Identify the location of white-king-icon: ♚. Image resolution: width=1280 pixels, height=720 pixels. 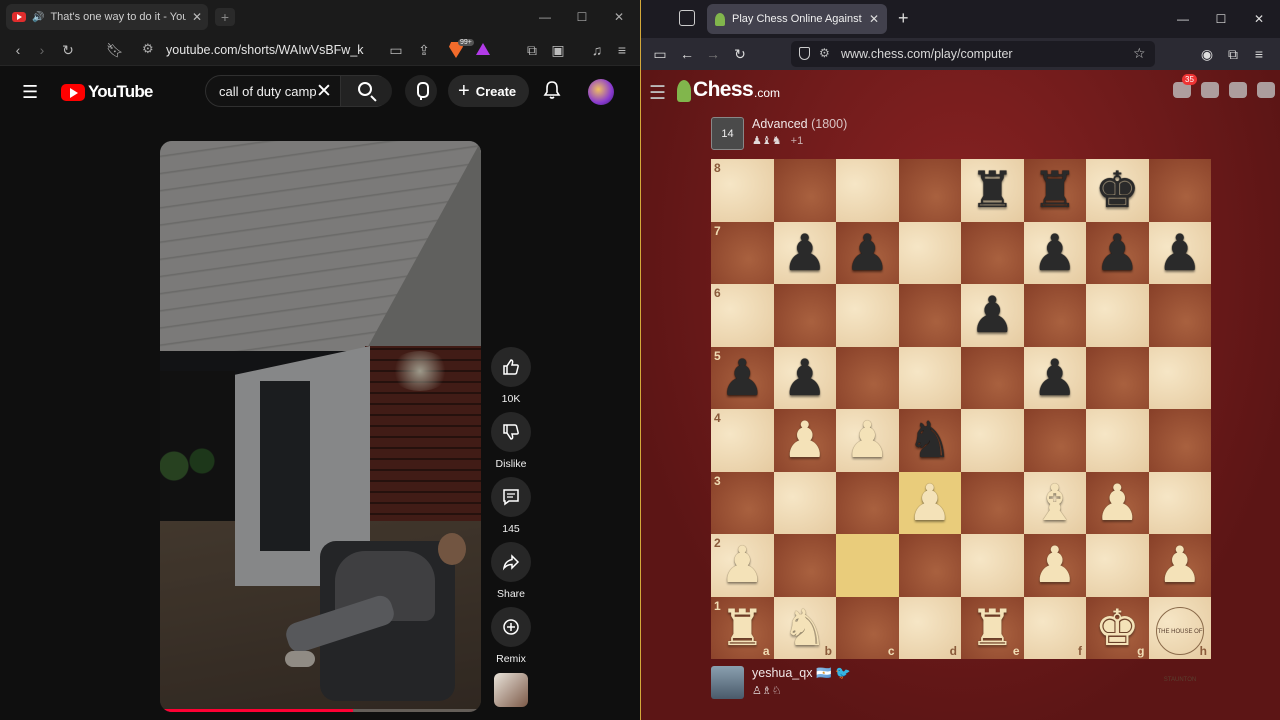
(1117, 628).